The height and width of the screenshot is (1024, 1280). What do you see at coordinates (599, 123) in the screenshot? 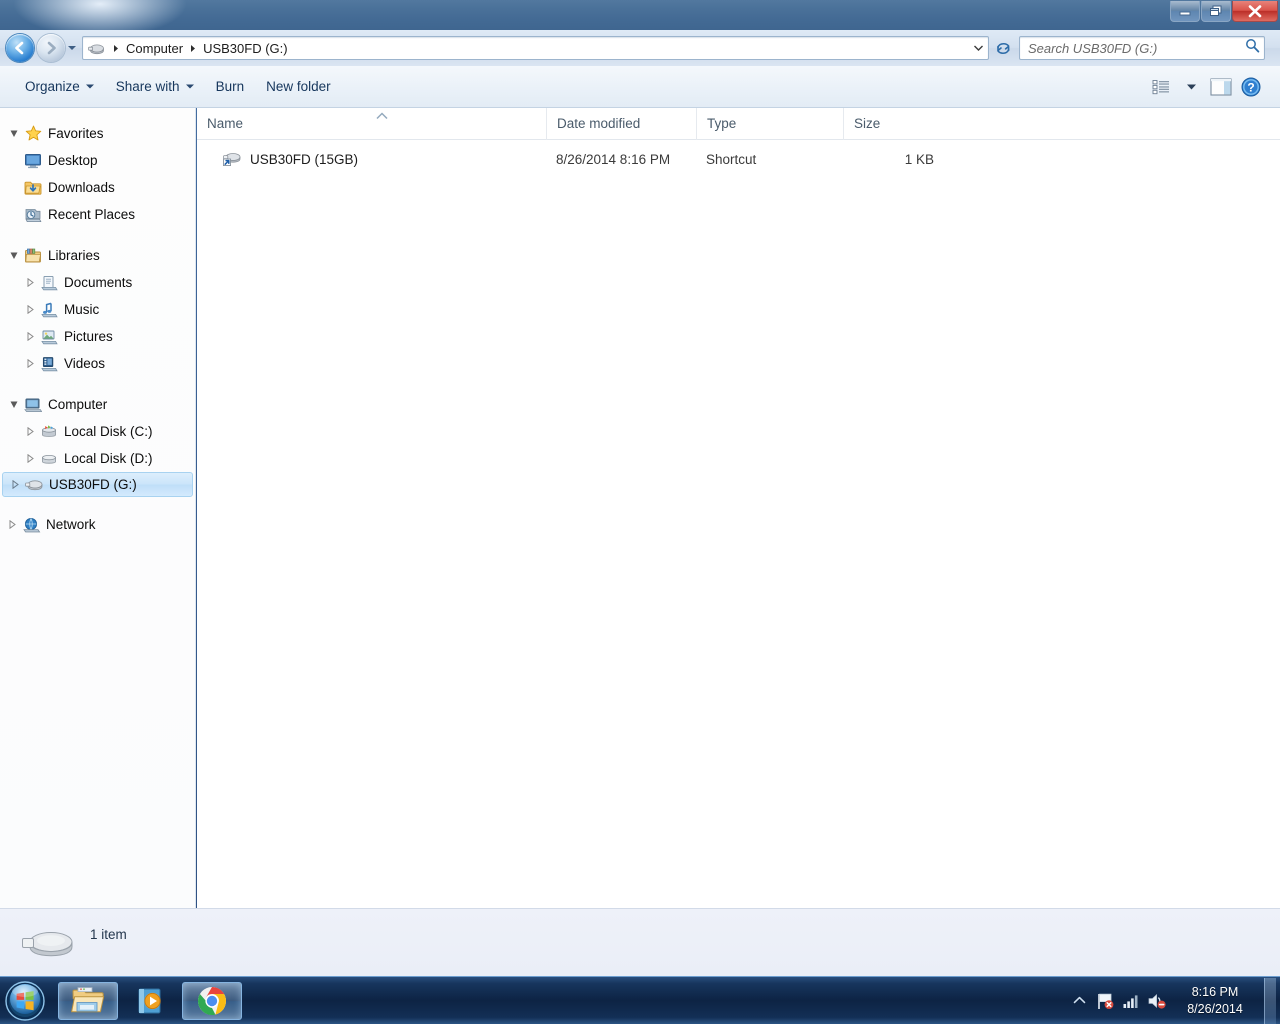
I see `column-label: Date modified` at bounding box center [599, 123].